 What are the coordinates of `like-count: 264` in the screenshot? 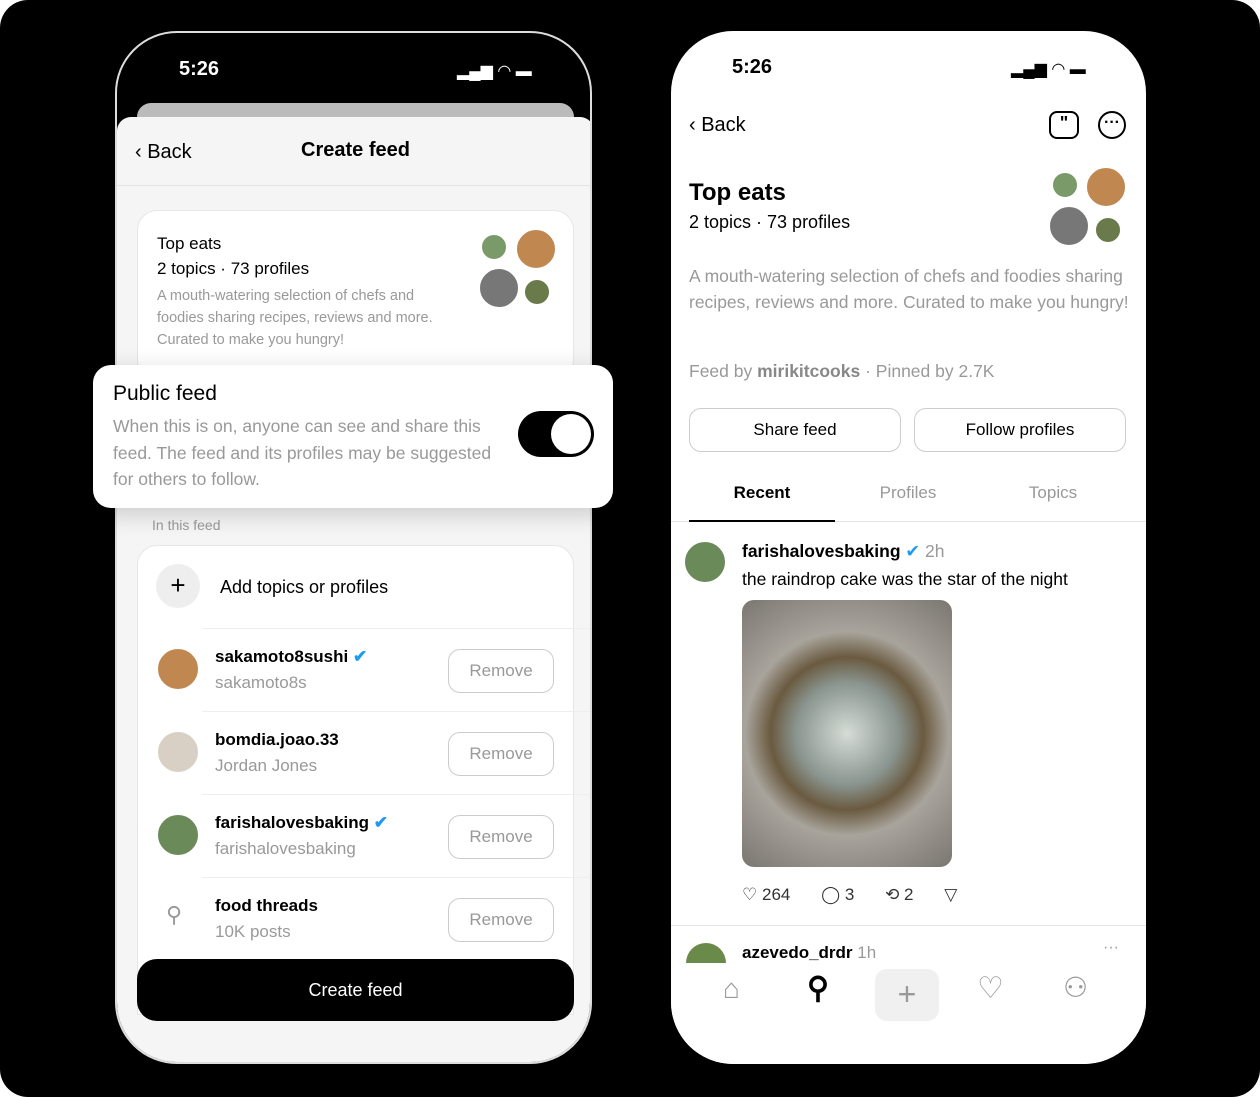 It's located at (776, 894).